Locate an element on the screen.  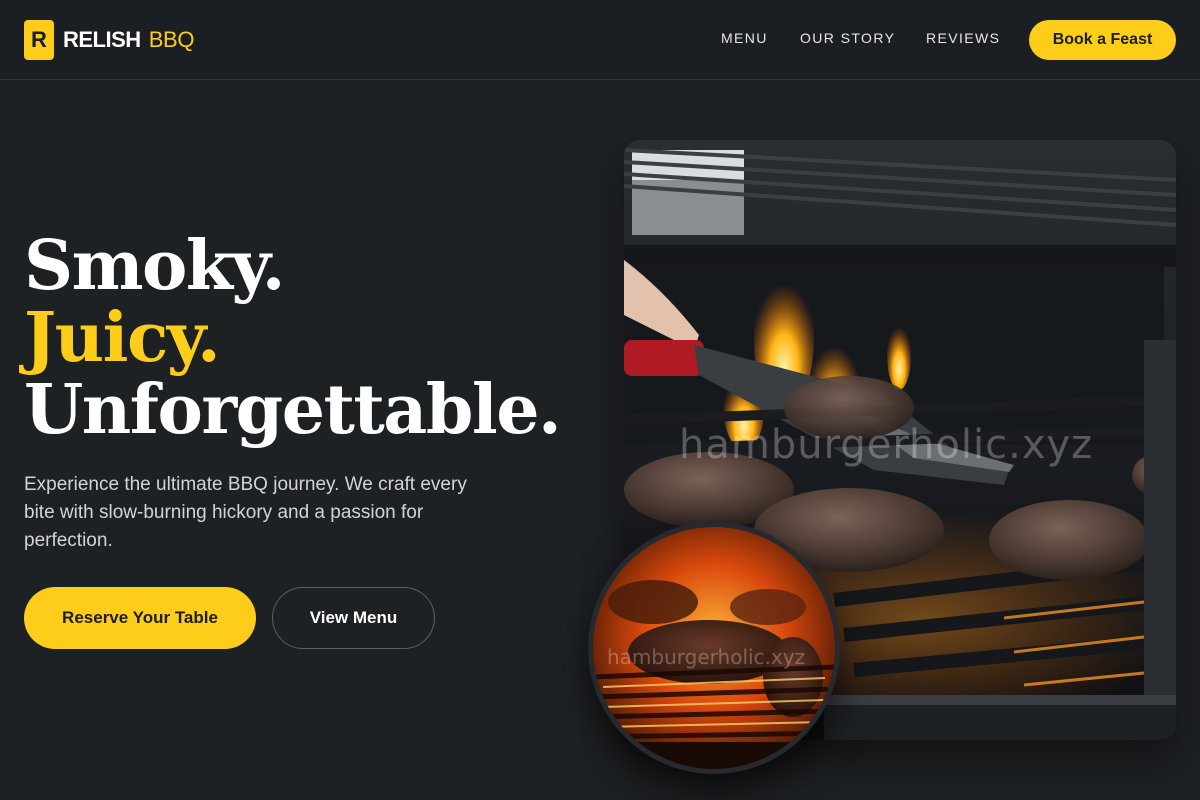
brand-name: RELISH is located at coordinates (102, 39).